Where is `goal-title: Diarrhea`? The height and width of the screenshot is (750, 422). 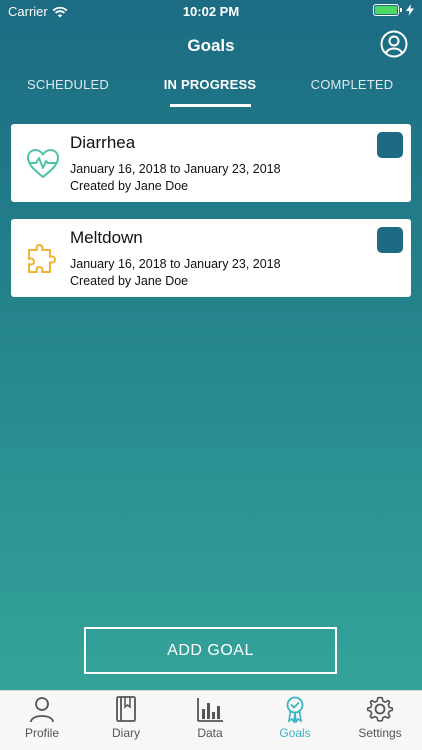
goal-title: Diarrhea is located at coordinates (103, 142).